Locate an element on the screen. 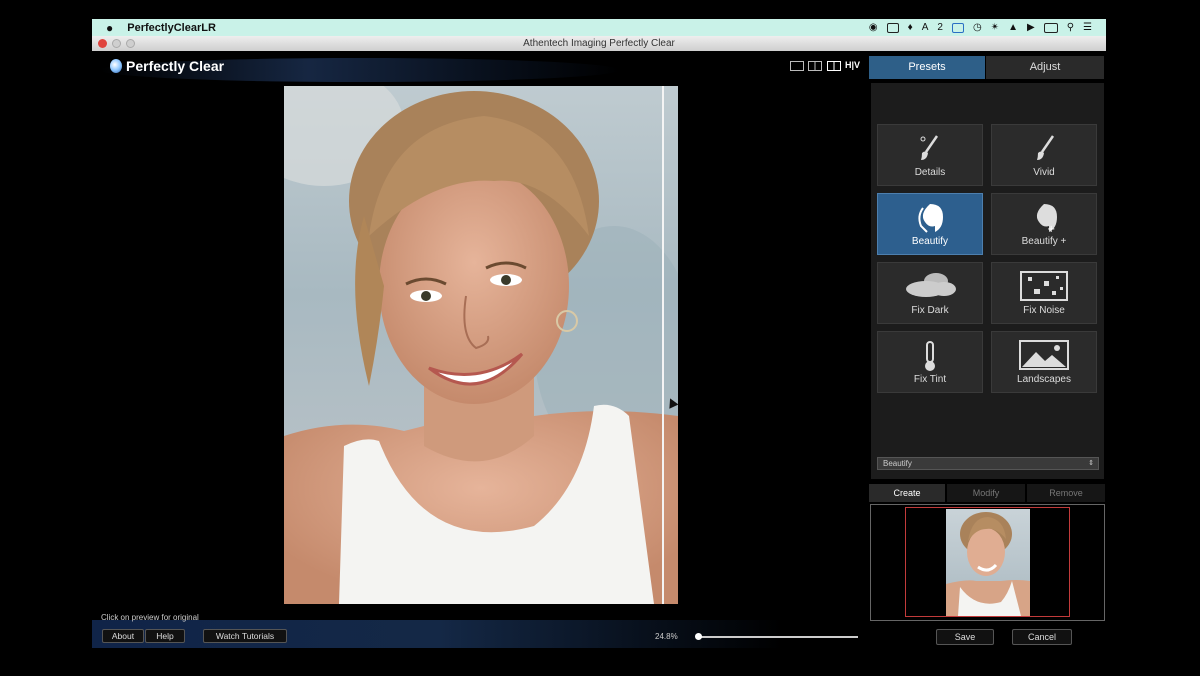  zoom-slider-handle is located at coordinates (698, 636).